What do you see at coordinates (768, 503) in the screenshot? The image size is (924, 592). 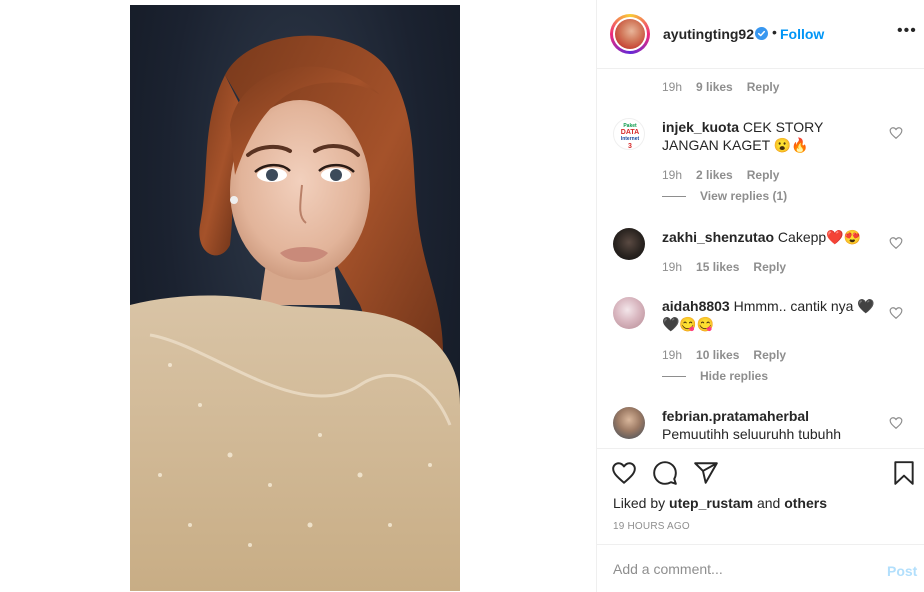 I see `liked-by-and: and` at bounding box center [768, 503].